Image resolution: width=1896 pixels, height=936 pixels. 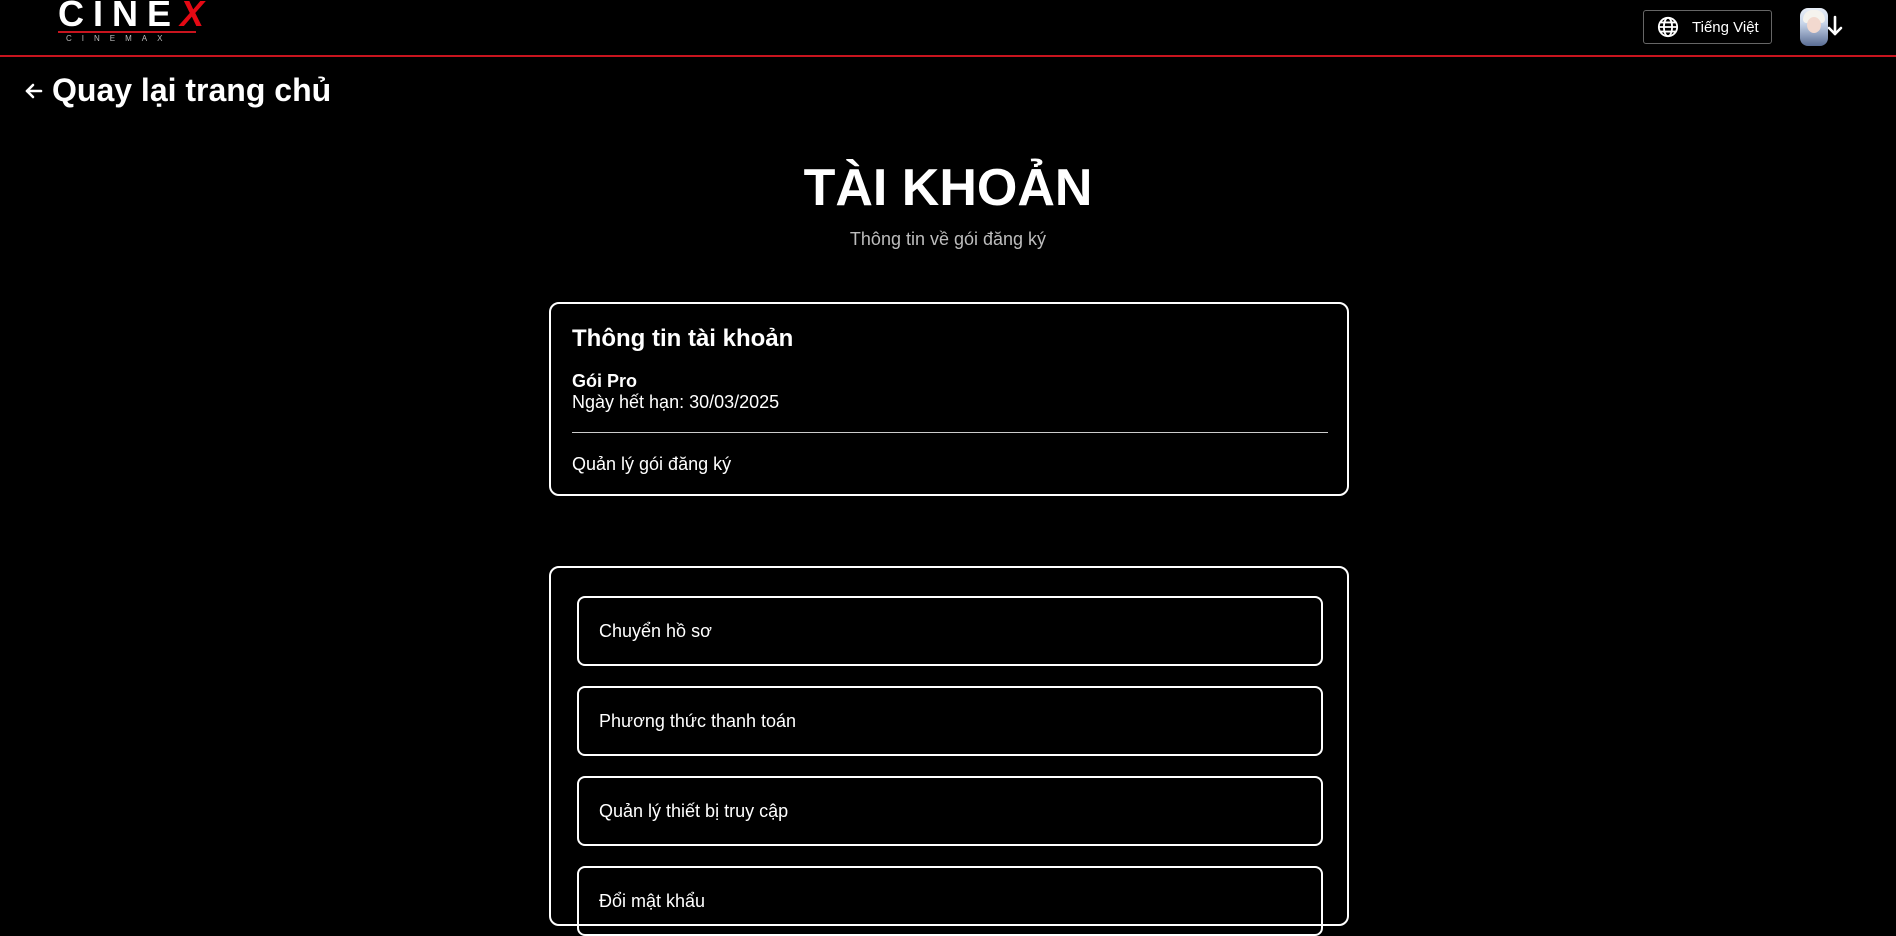 I want to click on plan-expiry-date: Ngày hết hạn: 30/03/2025, so click(x=676, y=402).